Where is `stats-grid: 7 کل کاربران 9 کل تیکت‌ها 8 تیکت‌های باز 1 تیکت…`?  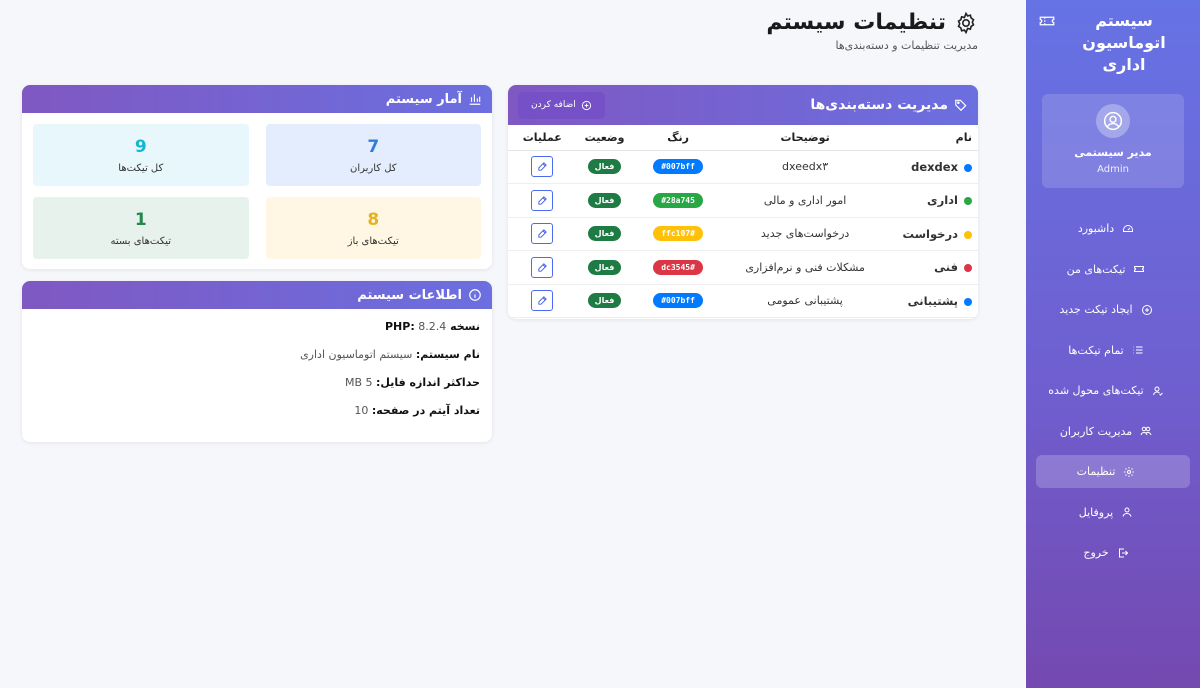
stats-grid: 7 کل کاربران 9 کل تیکت‌ها 8 تیکت‌های باز 1 تیکت… is located at coordinates (257, 191).